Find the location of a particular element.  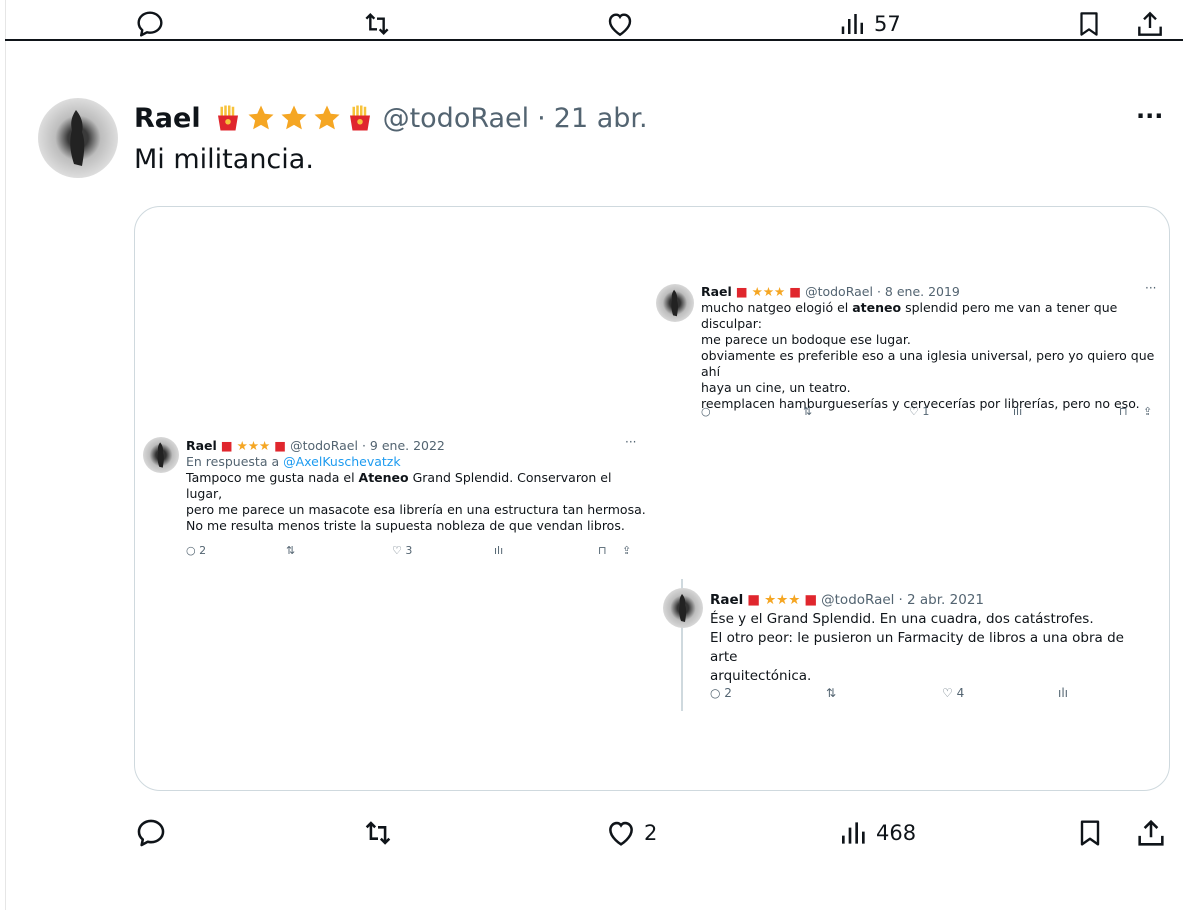

embedded-actions: ○ 2 ⇅ ♡ 4 ılı is located at coordinates (925, 693).